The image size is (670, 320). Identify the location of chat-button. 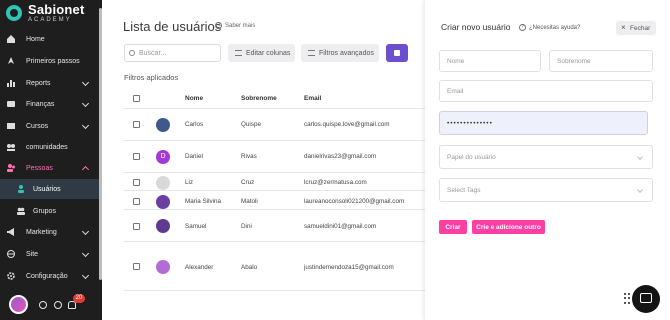
(646, 299).